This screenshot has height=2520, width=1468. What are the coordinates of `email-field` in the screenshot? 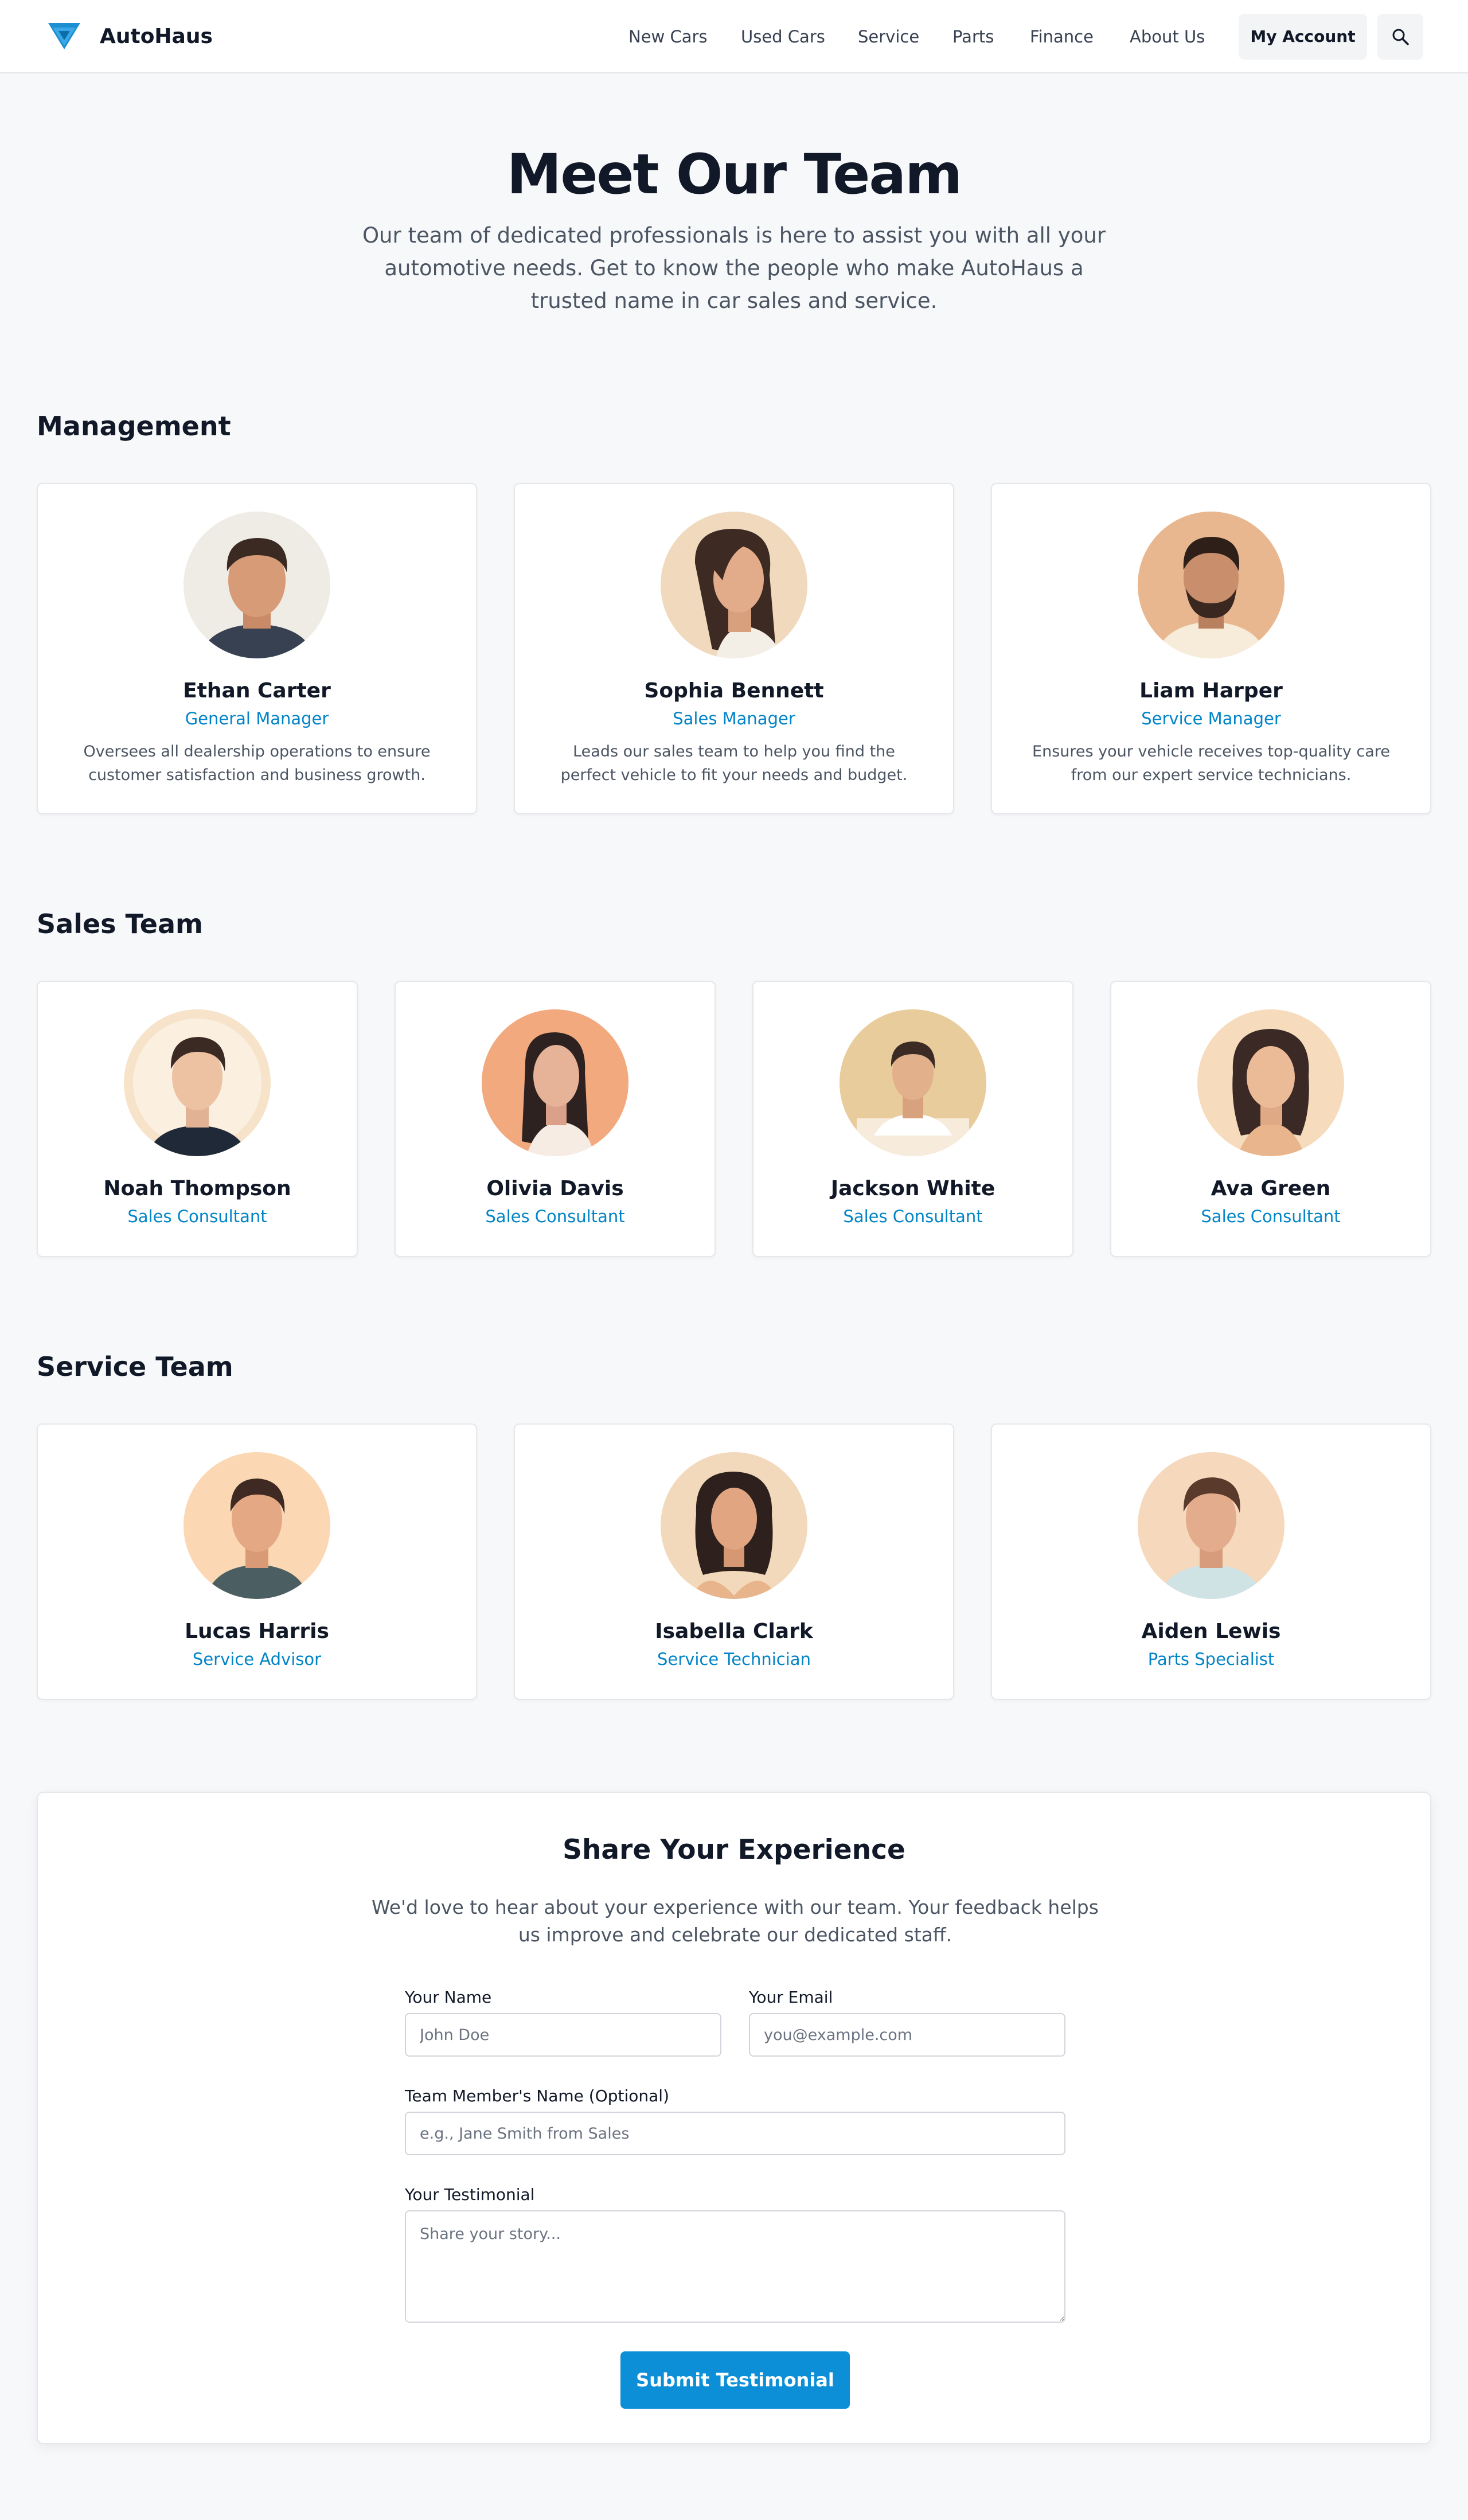 It's located at (907, 2035).